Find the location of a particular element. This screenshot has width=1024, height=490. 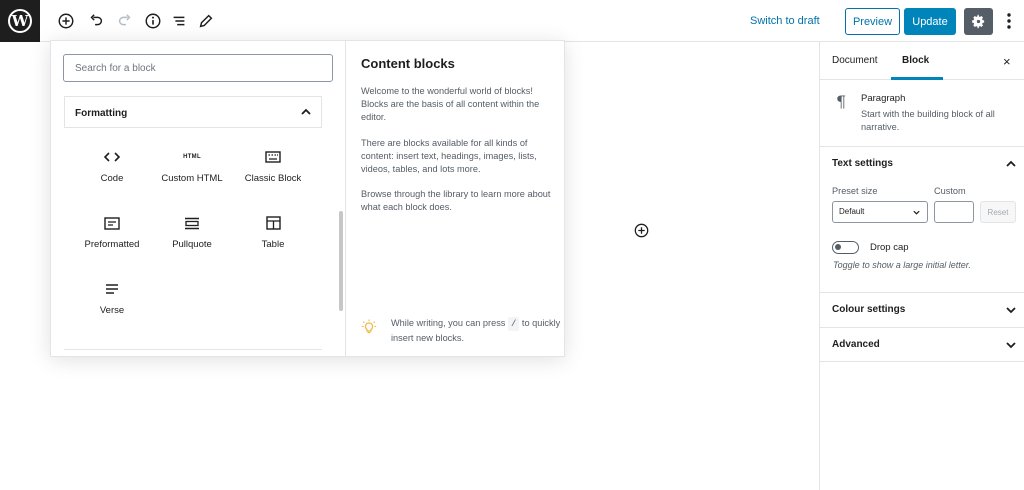

block-item-table: Table is located at coordinates (273, 231).